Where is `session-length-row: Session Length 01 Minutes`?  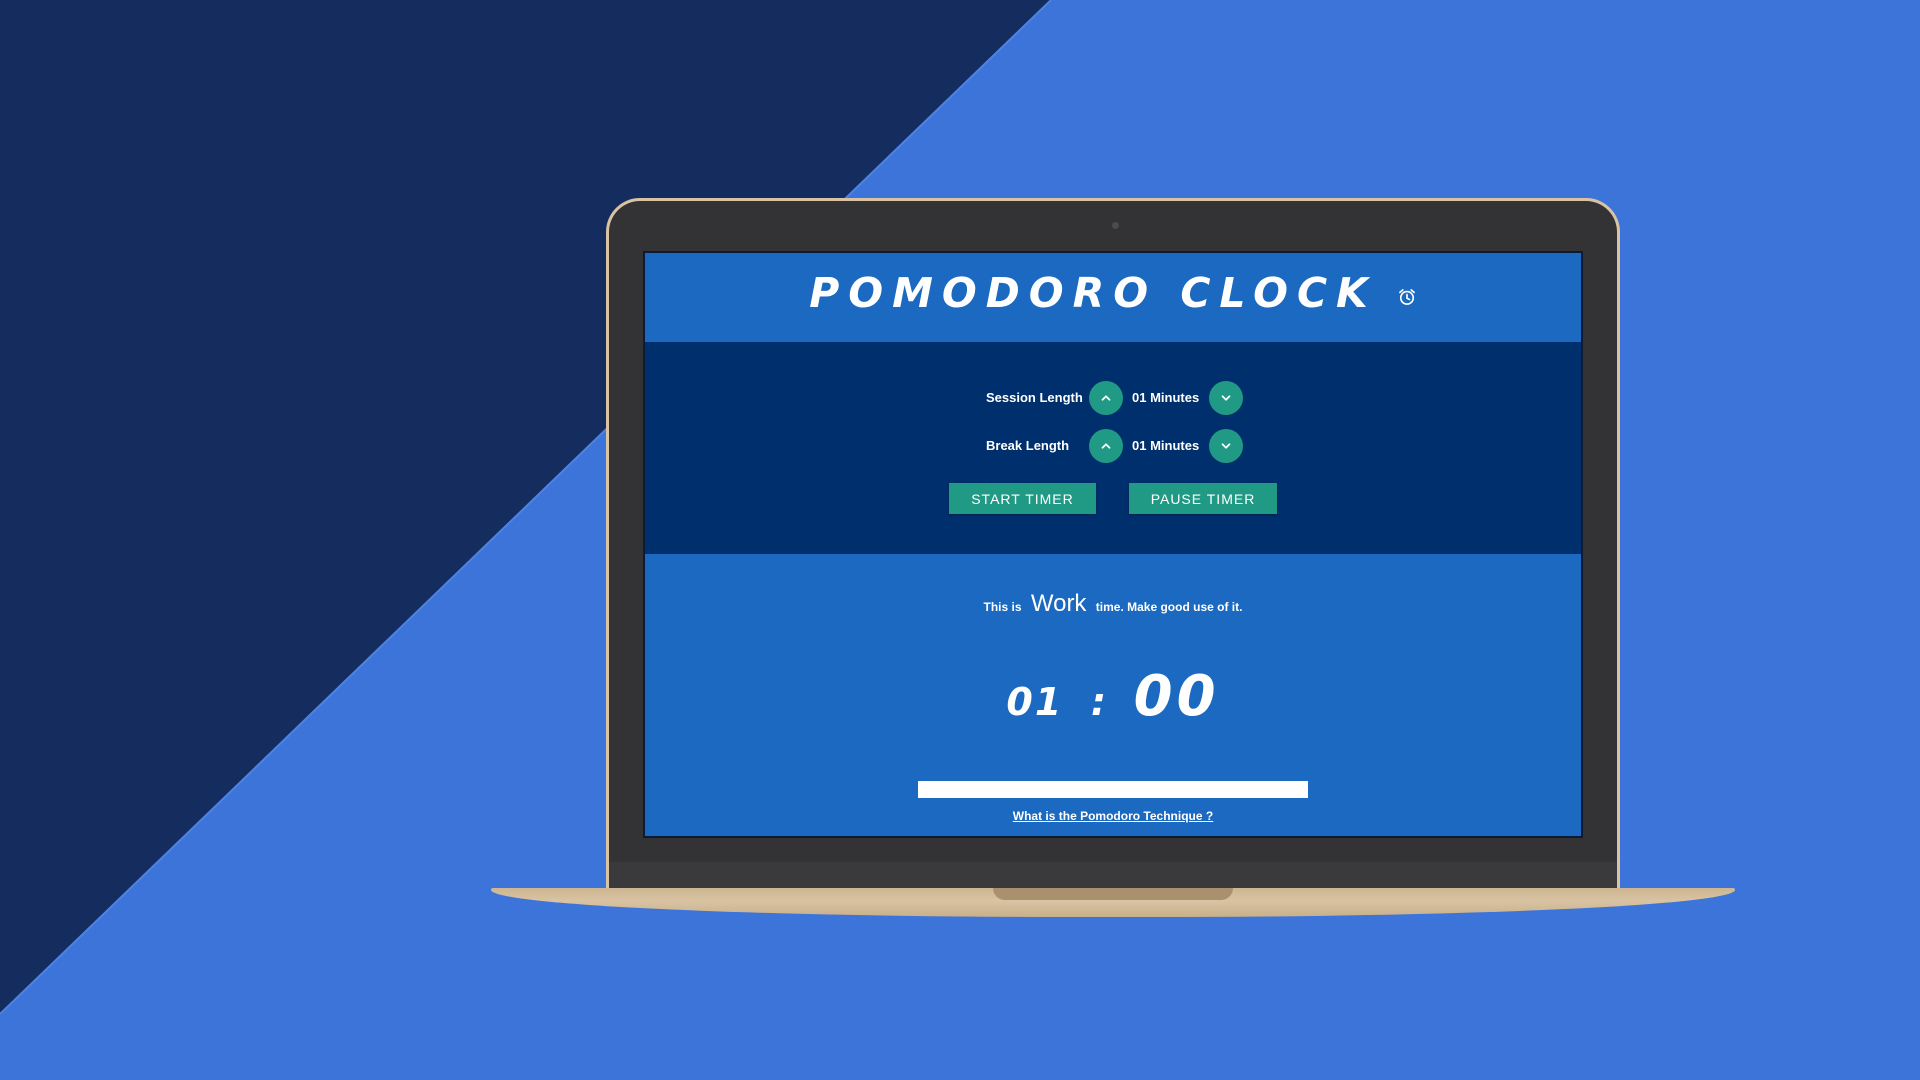 session-length-row: Session Length 01 Minutes is located at coordinates (1113, 398).